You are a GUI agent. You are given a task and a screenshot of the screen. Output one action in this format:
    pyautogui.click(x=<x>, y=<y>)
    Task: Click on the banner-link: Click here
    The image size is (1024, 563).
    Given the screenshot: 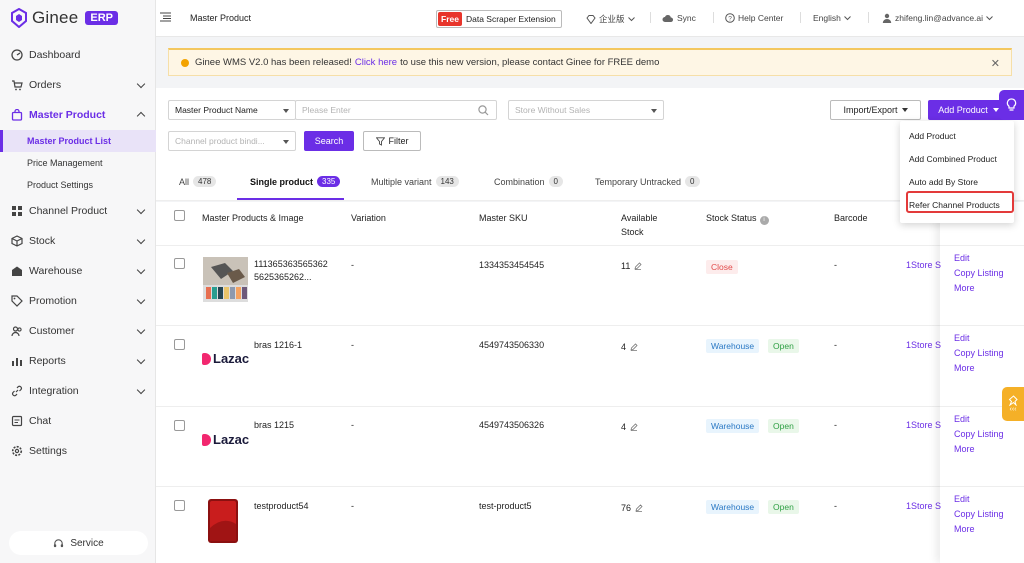 What is the action you would take?
    pyautogui.click(x=376, y=62)
    